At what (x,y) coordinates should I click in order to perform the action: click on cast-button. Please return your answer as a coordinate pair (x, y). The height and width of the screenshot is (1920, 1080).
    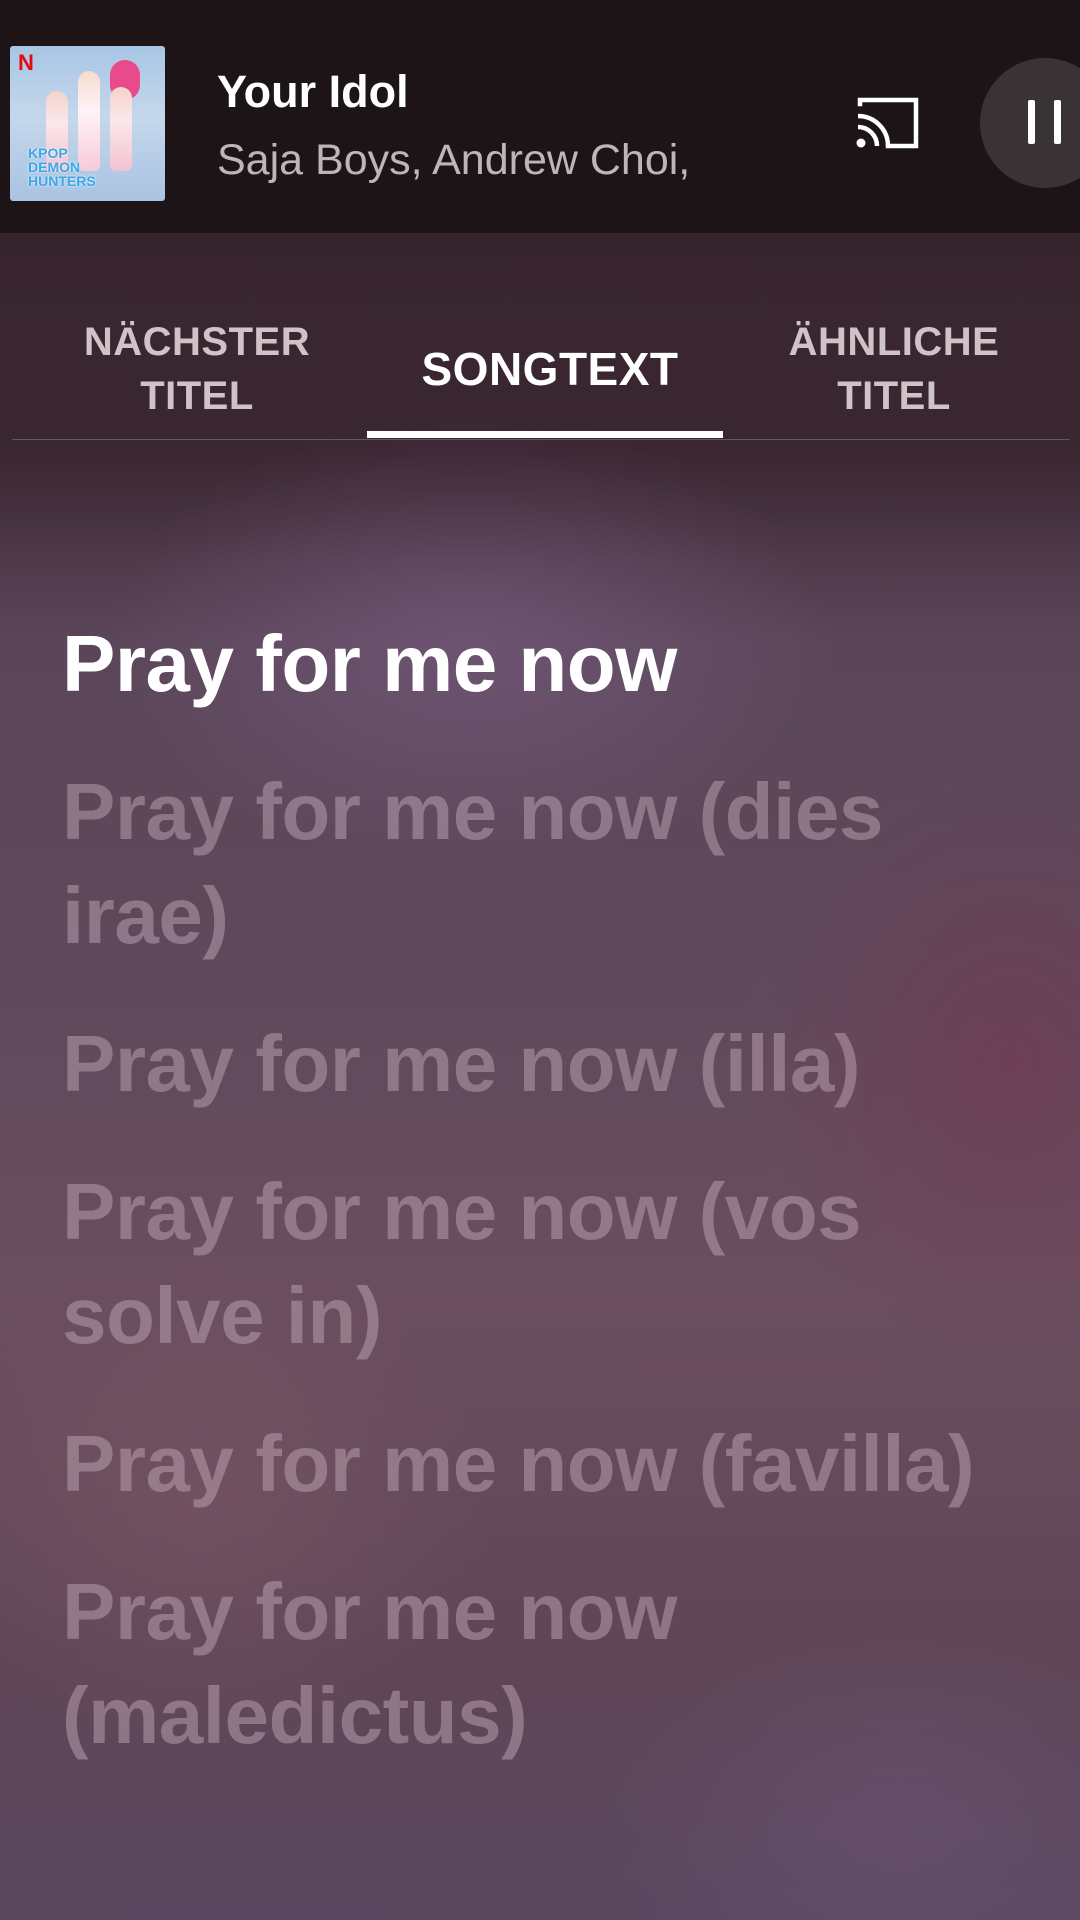
    Looking at the image, I should click on (887, 122).